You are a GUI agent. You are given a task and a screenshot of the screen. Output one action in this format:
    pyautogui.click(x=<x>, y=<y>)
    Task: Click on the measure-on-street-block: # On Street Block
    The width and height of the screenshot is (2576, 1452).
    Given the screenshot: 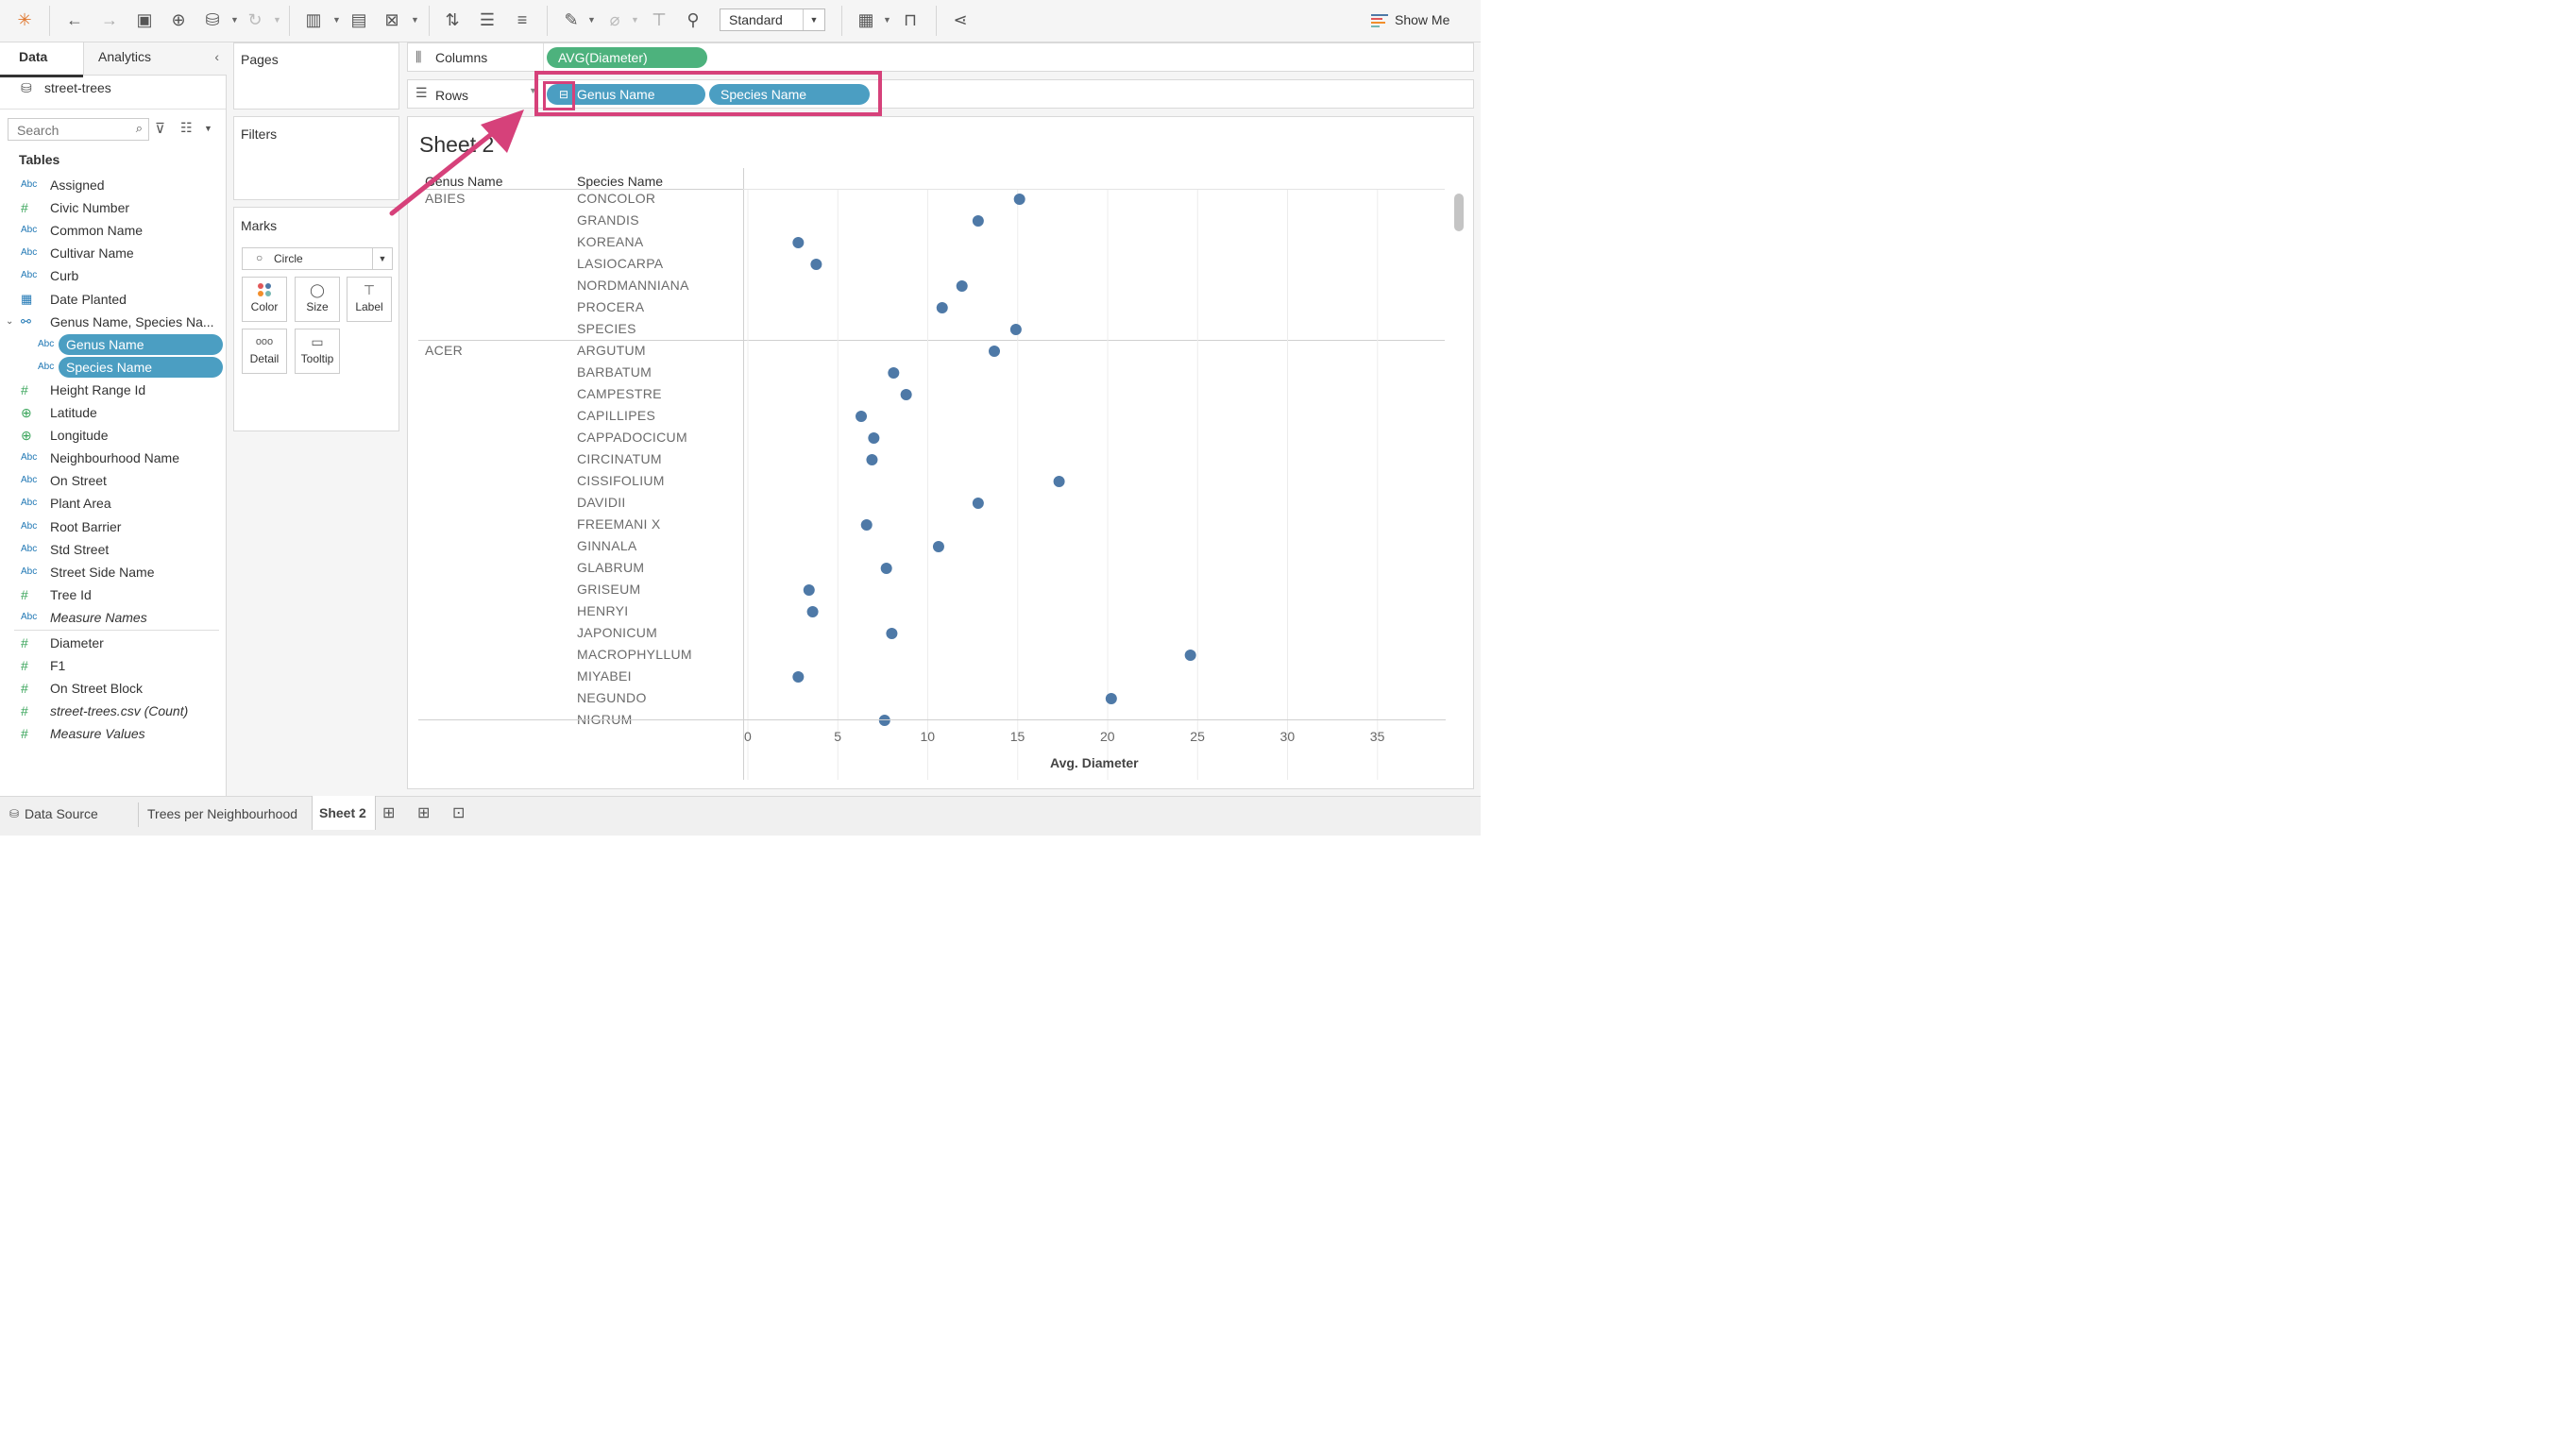 What is the action you would take?
    pyautogui.click(x=113, y=688)
    